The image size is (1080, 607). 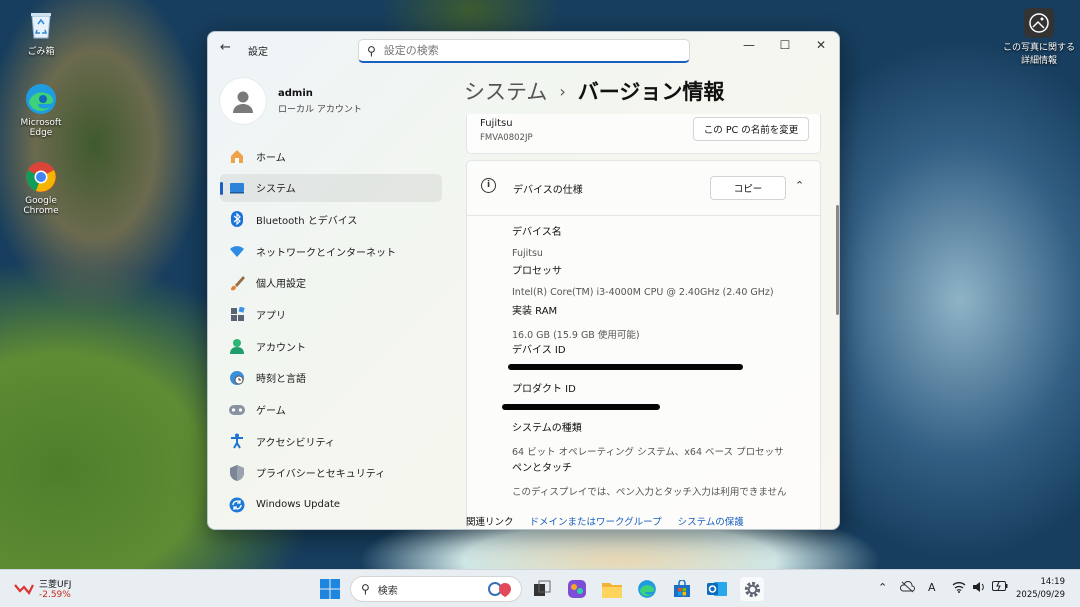 I want to click on scrollbar-thumb, so click(x=837, y=260).